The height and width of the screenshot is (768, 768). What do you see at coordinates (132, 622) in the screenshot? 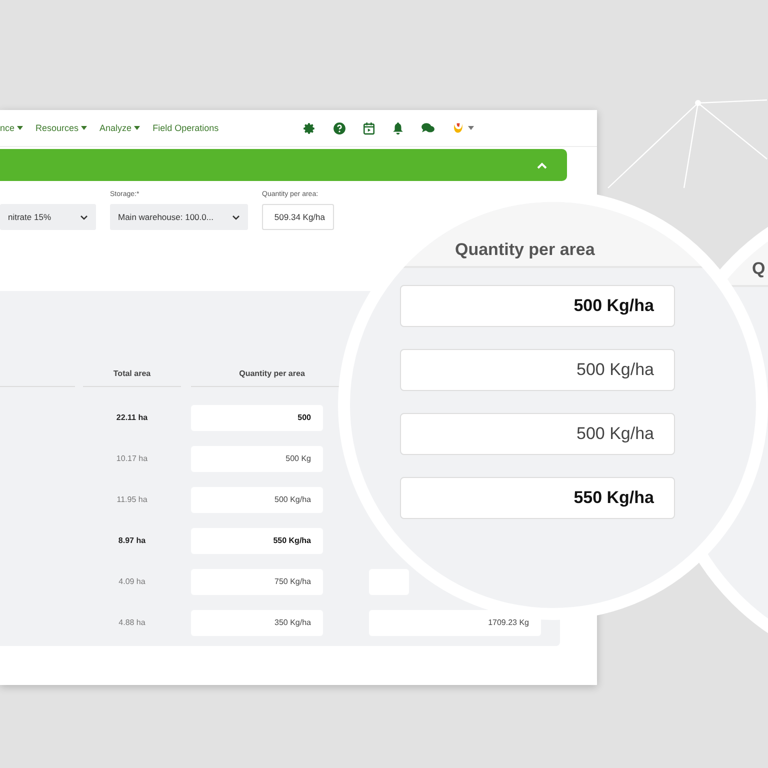
I see `table-cell-text: 4.88 ha` at bounding box center [132, 622].